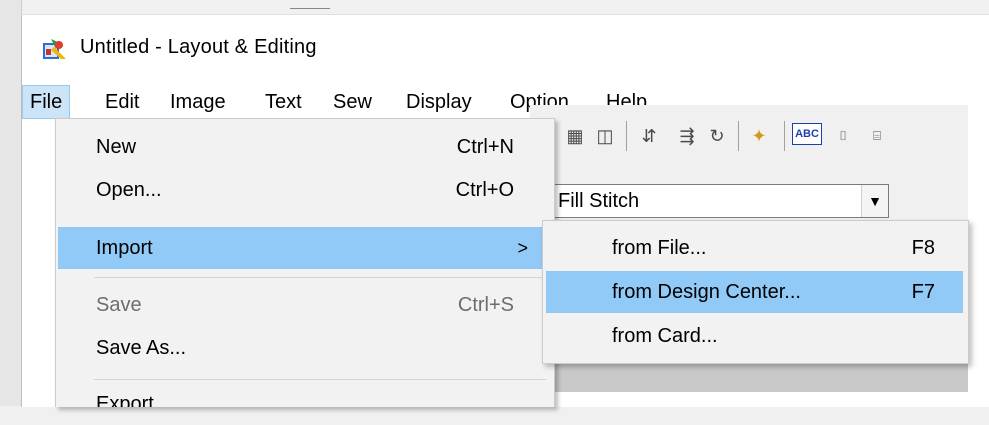 This screenshot has height=425, width=989. Describe the element at coordinates (304, 399) in the screenshot. I see `menu-item-export: Export` at that location.